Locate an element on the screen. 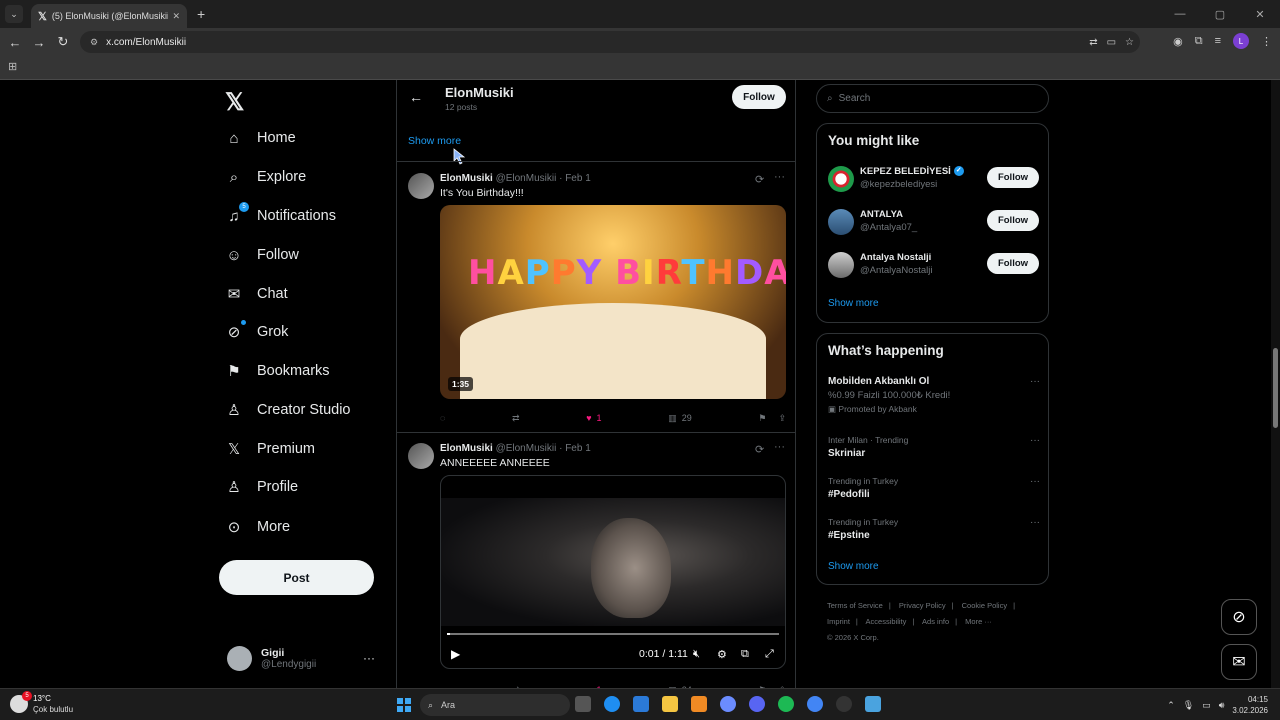 The height and width of the screenshot is (720, 1280). maximize-button: ▢ is located at coordinates (1220, 14).